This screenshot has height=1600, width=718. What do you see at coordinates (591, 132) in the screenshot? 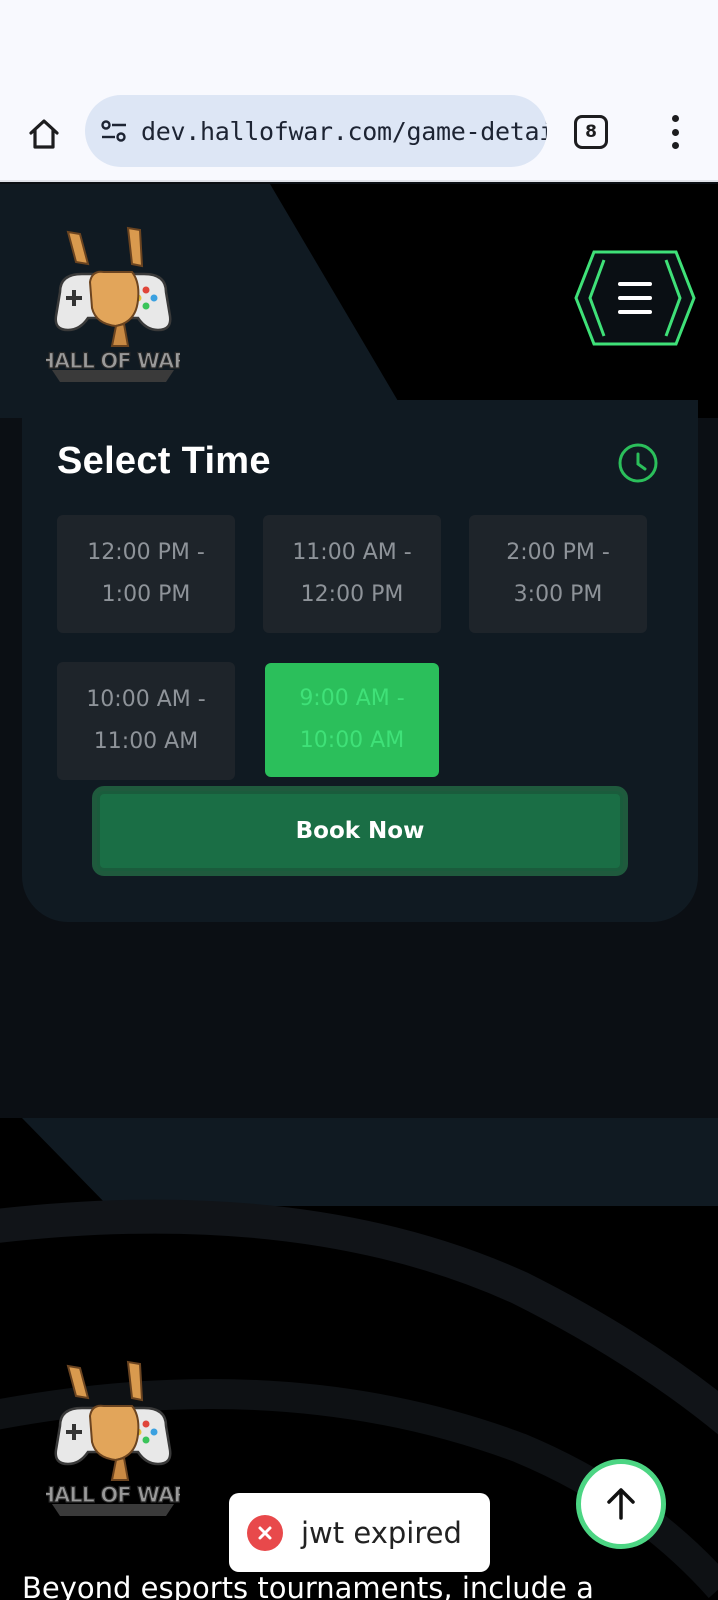
I see `tab-switcher-button: 8` at bounding box center [591, 132].